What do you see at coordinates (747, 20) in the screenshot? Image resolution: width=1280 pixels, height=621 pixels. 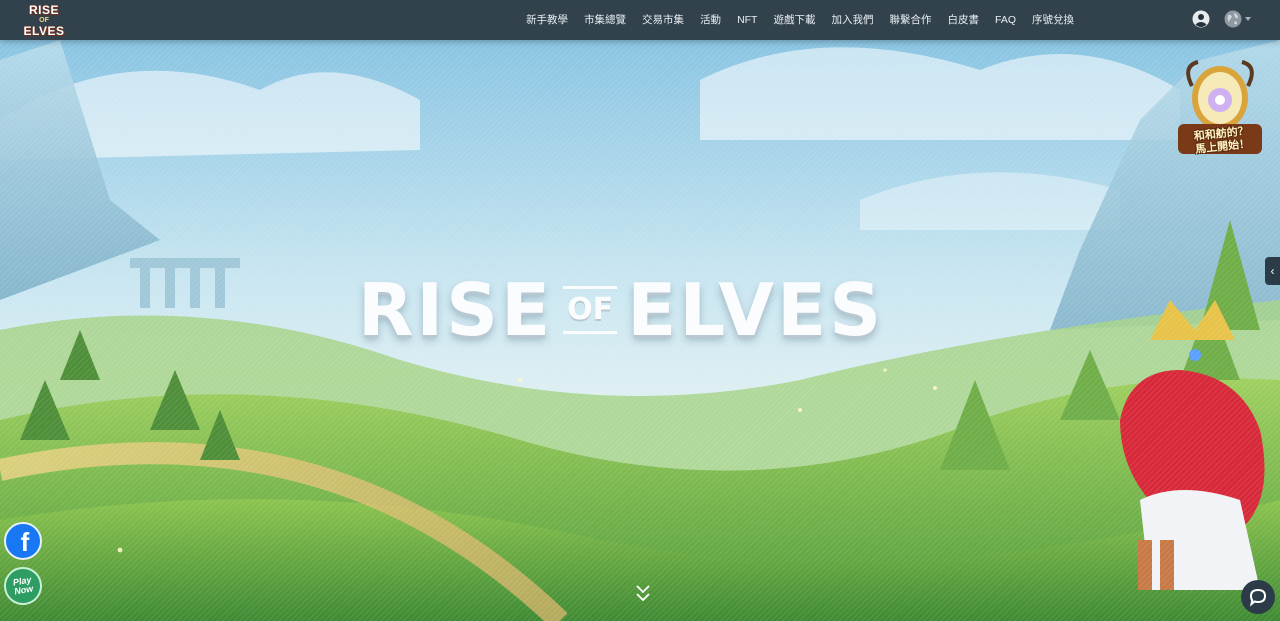 I see `nav-item-nft: NFT` at bounding box center [747, 20].